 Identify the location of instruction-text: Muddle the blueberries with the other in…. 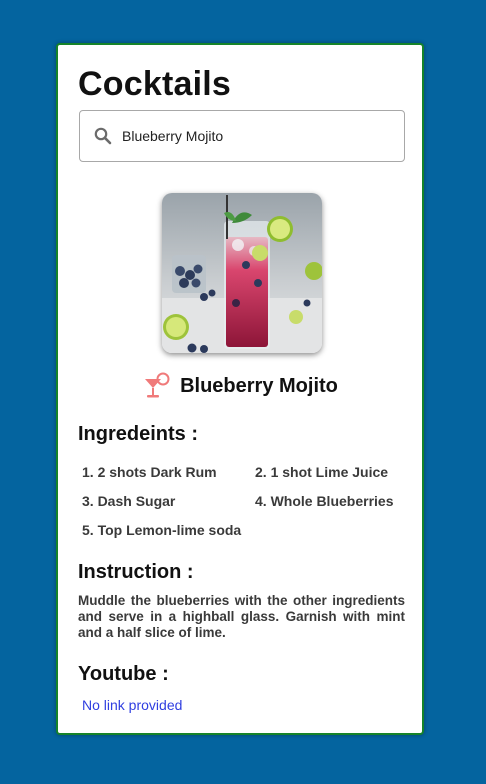
(241, 616).